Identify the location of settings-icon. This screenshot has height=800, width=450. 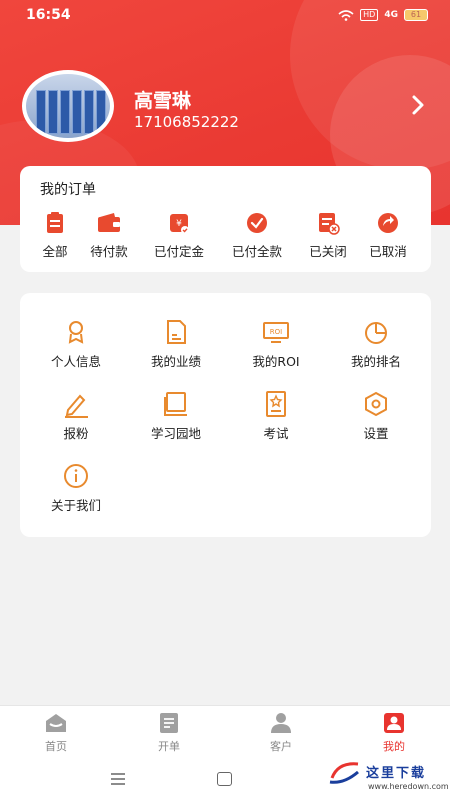
(376, 404).